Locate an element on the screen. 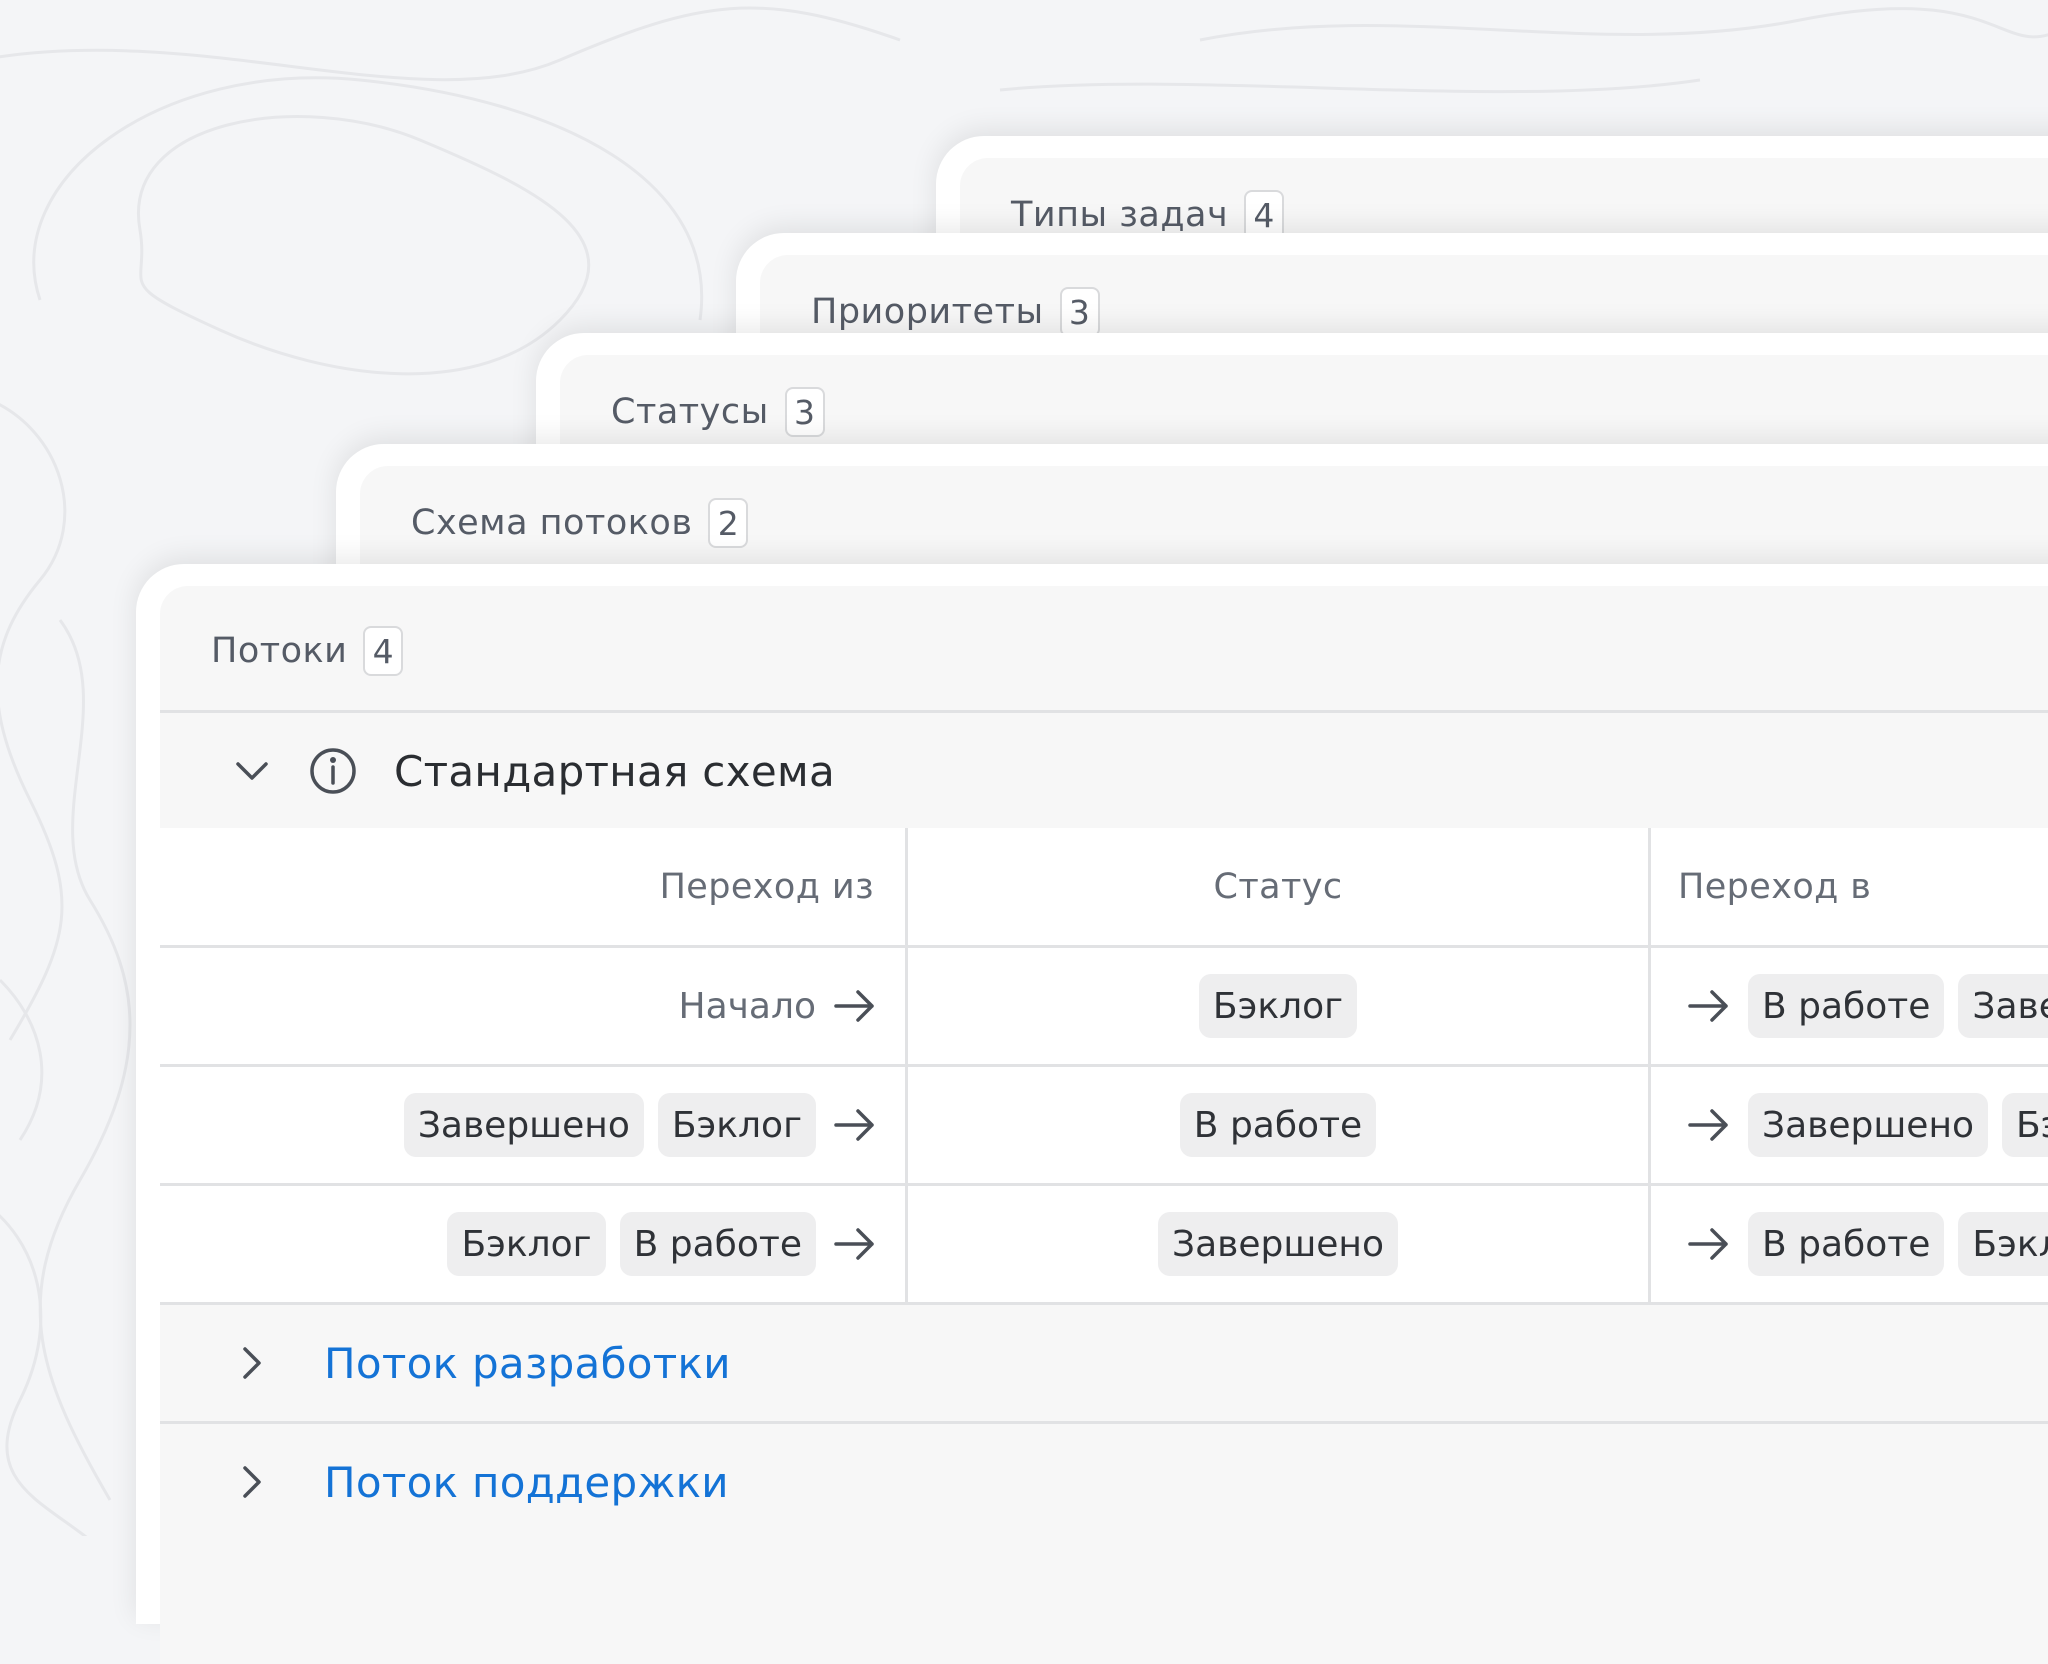  column-header-from-label: Переход из is located at coordinates (766, 886).